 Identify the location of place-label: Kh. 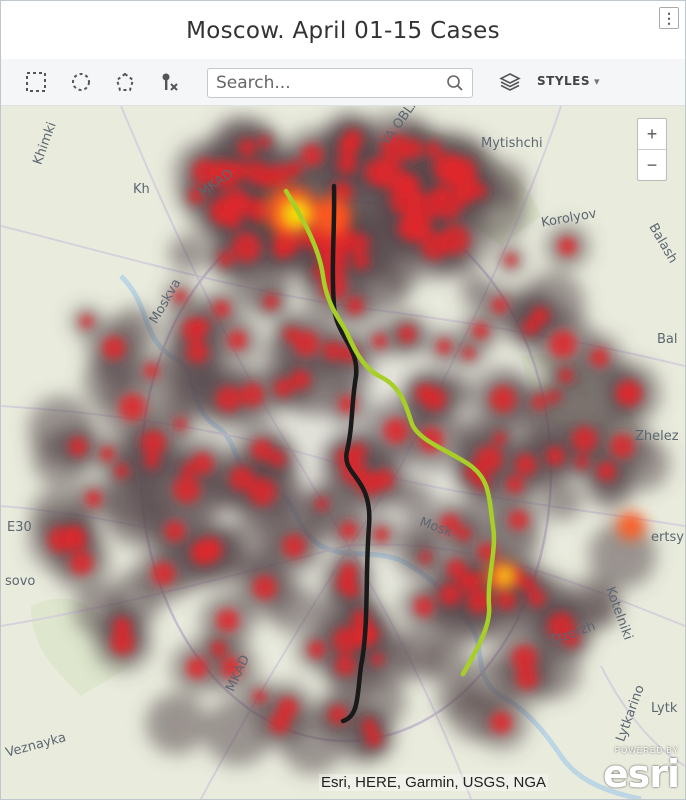
(141, 189).